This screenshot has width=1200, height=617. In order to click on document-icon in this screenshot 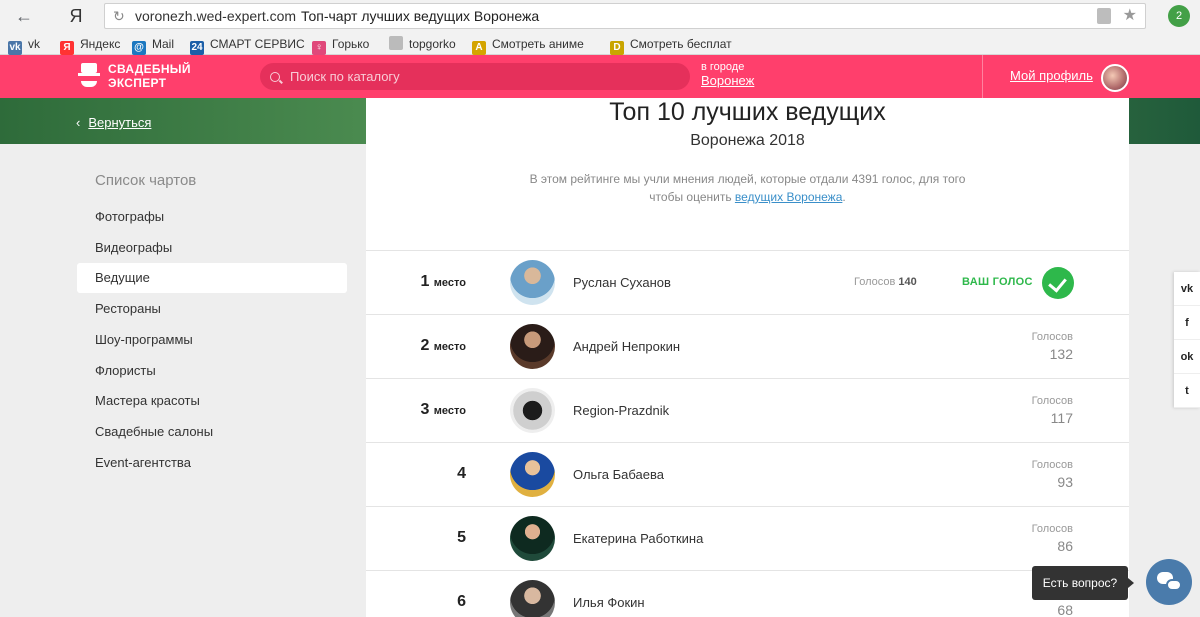, I will do `click(396, 43)`.